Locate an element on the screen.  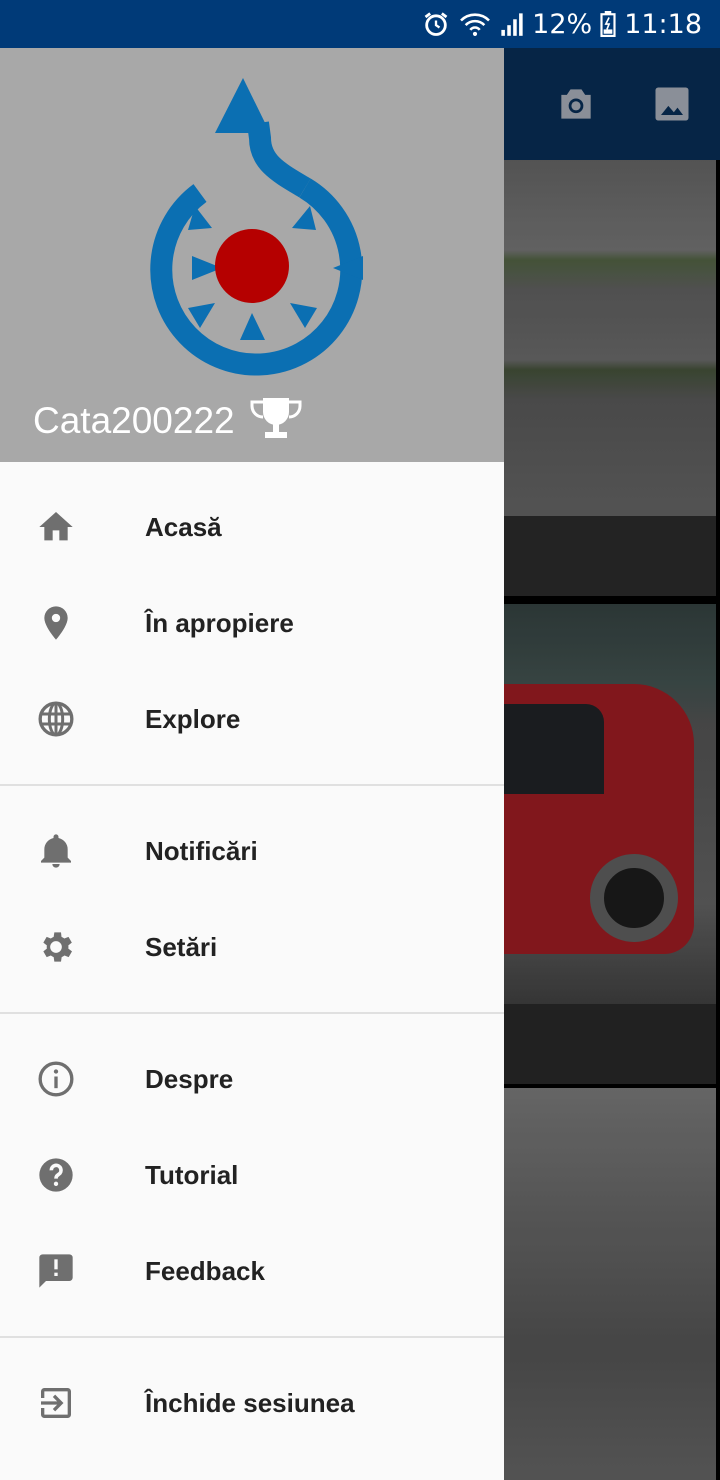
menu-item-settings: Setări is located at coordinates (252, 947).